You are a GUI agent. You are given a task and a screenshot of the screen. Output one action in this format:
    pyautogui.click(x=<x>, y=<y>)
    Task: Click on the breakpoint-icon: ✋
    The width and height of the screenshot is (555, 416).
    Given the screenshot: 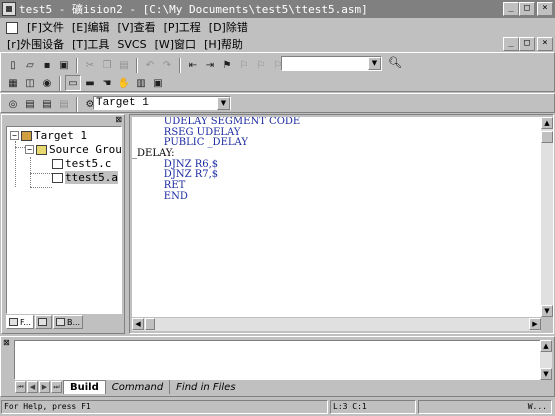 What is the action you would take?
    pyautogui.click(x=124, y=83)
    